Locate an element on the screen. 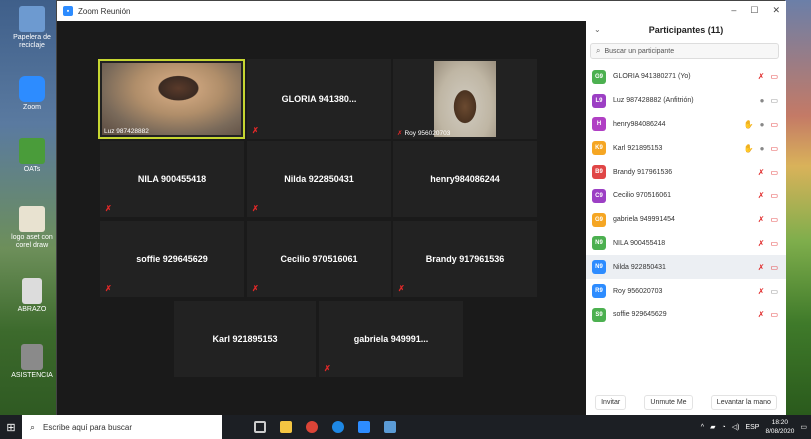 Image resolution: width=811 pixels, height=439 pixels. recycle-bin-icon is located at coordinates (32, 19).